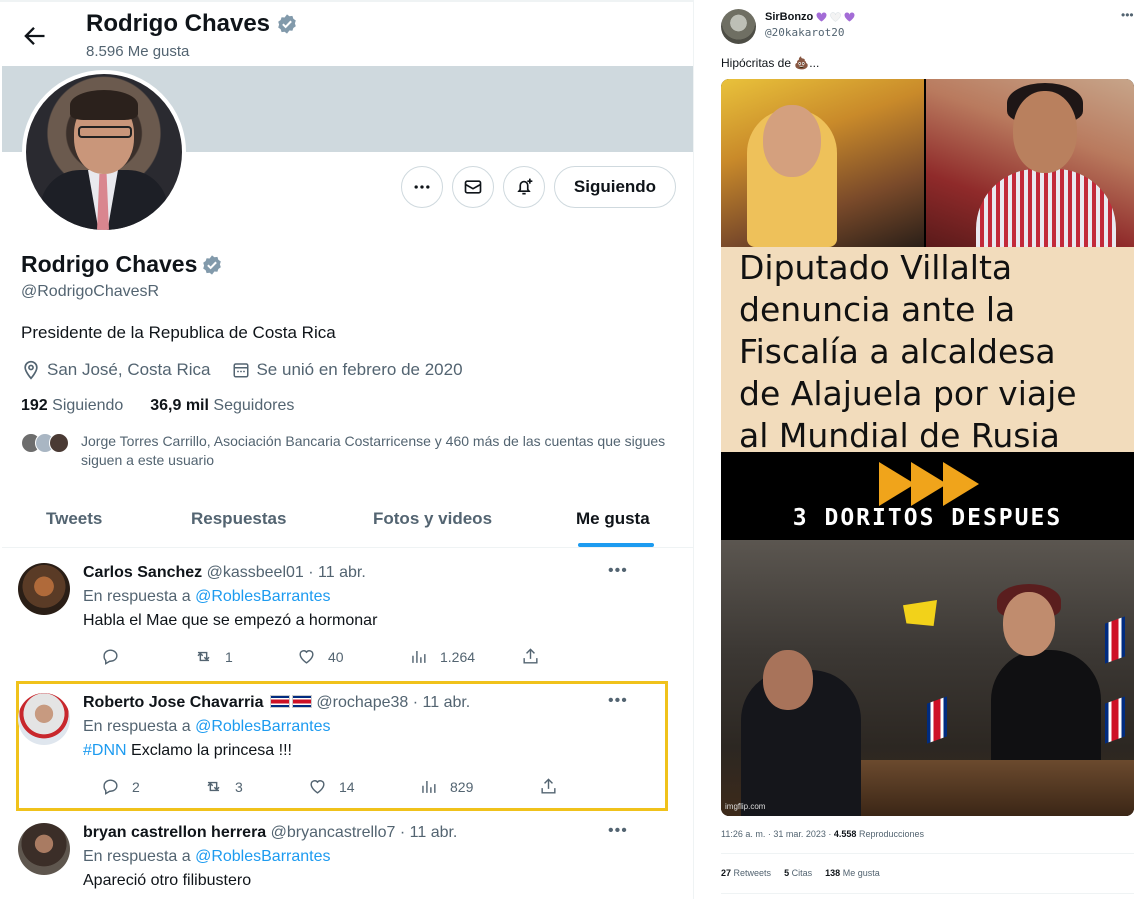 This screenshot has width=1146, height=899. What do you see at coordinates (167, 880) in the screenshot?
I see `tweet-text: Apareció otro filibustero` at bounding box center [167, 880].